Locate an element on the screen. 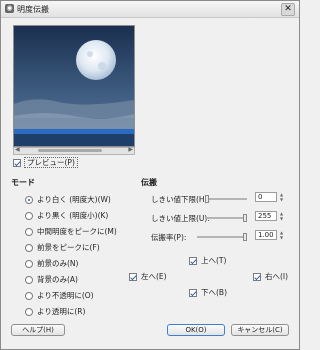  app-icon: ◉ is located at coordinates (9, 8).